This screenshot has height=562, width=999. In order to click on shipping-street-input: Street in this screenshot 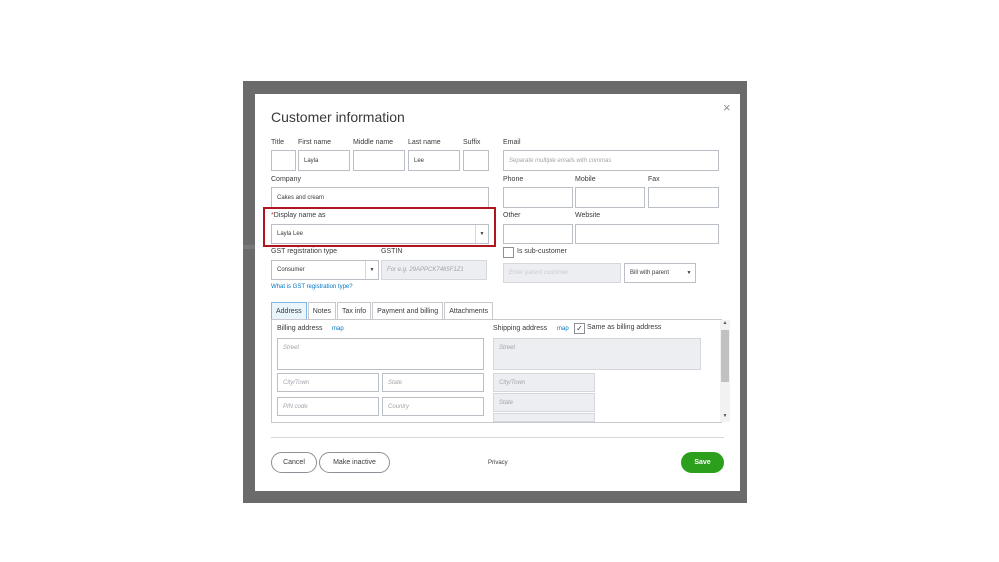, I will do `click(597, 354)`.